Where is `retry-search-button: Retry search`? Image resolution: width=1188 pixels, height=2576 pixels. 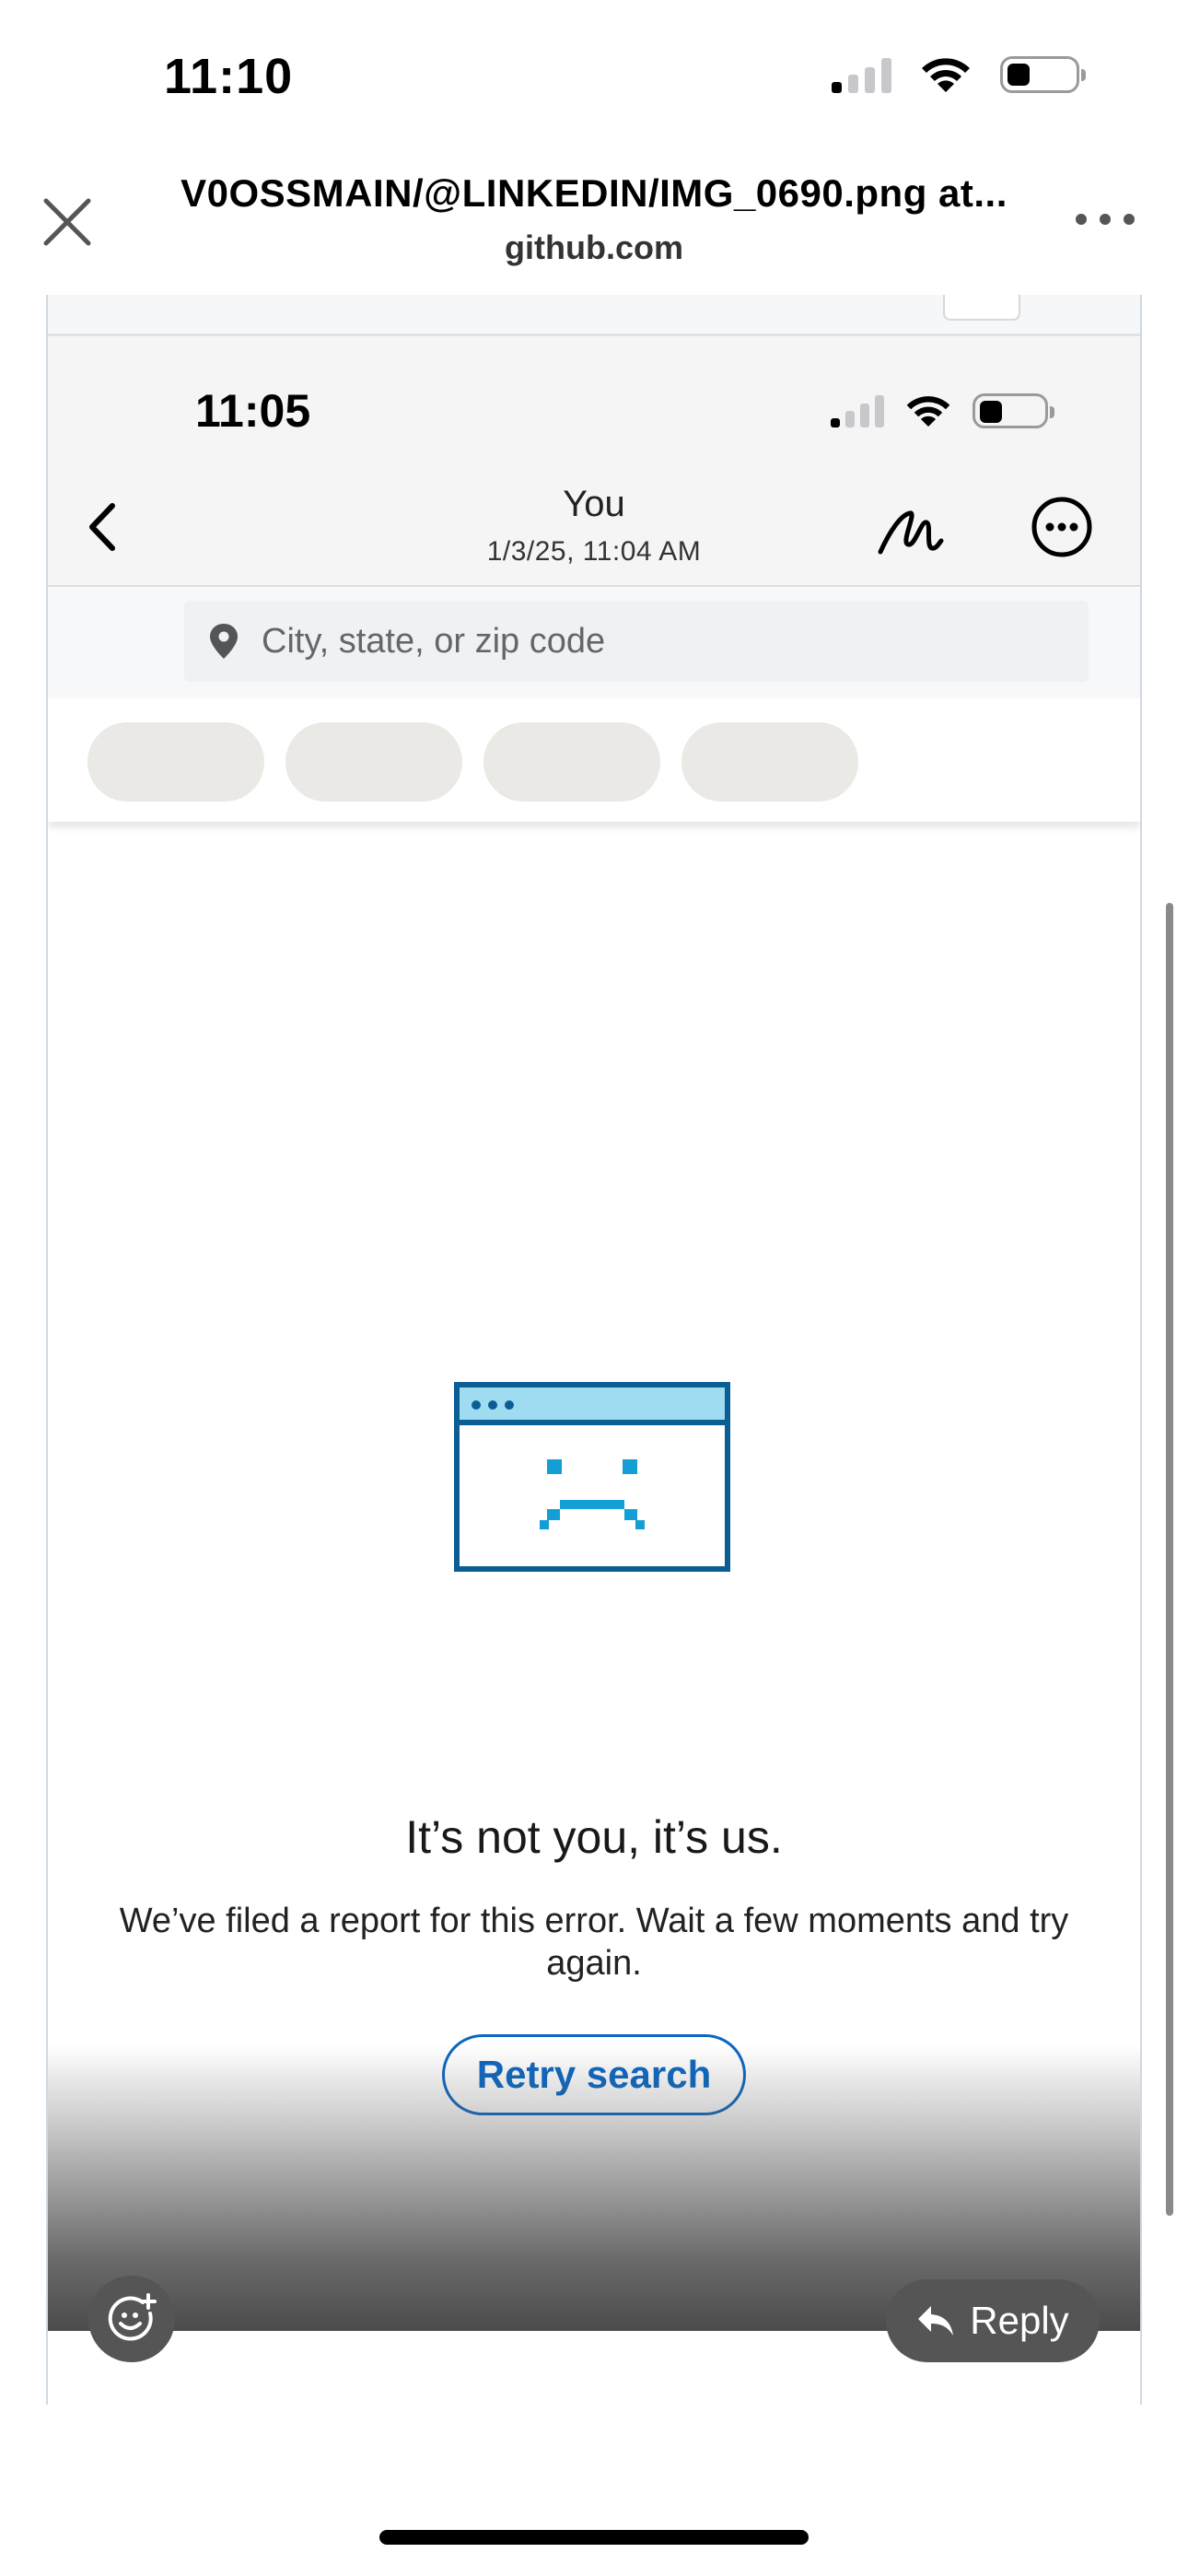
retry-search-button: Retry search is located at coordinates (594, 2074).